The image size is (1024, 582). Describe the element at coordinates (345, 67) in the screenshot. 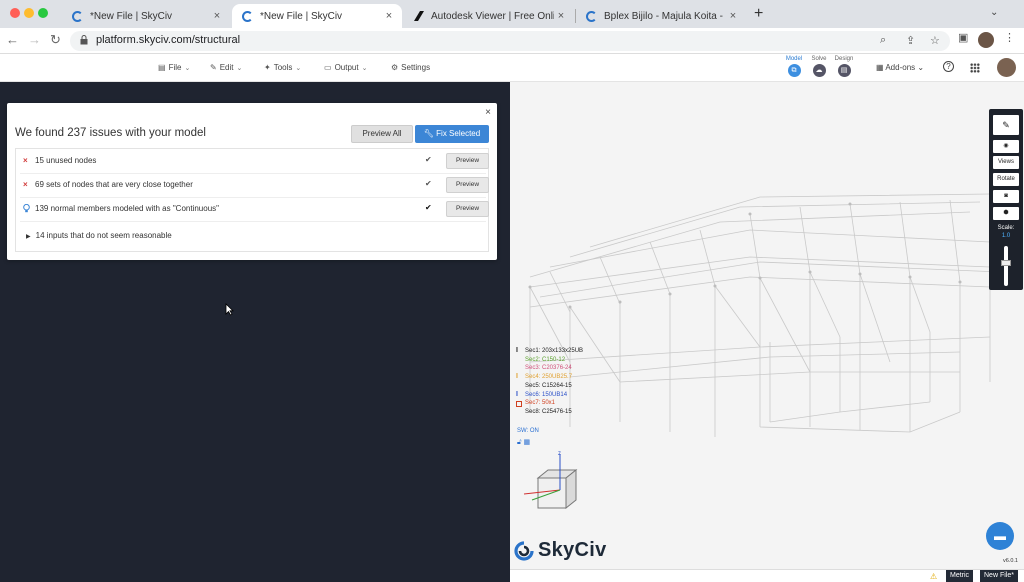

I see `output-menu: ▭ Output ⌄` at that location.